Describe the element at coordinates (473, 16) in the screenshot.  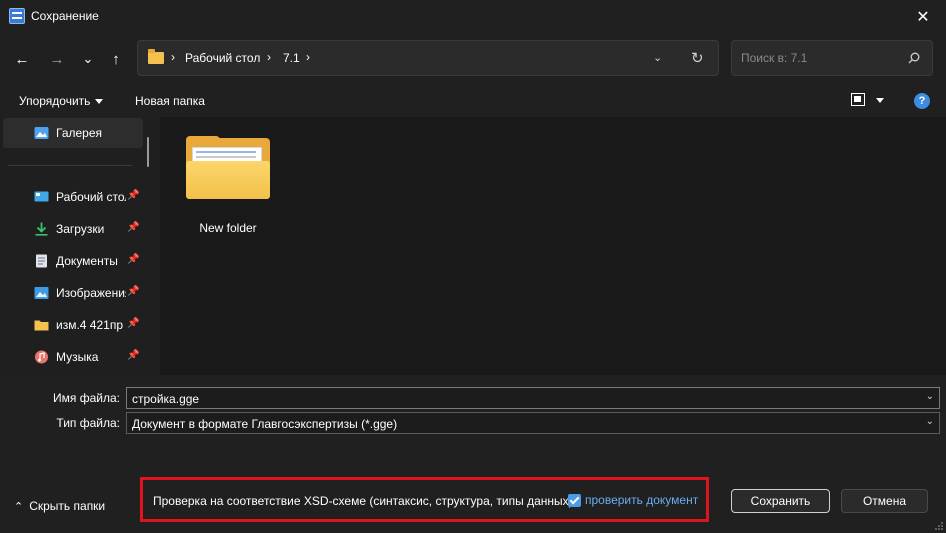
I see `title-bar: Сохранение ✕` at that location.